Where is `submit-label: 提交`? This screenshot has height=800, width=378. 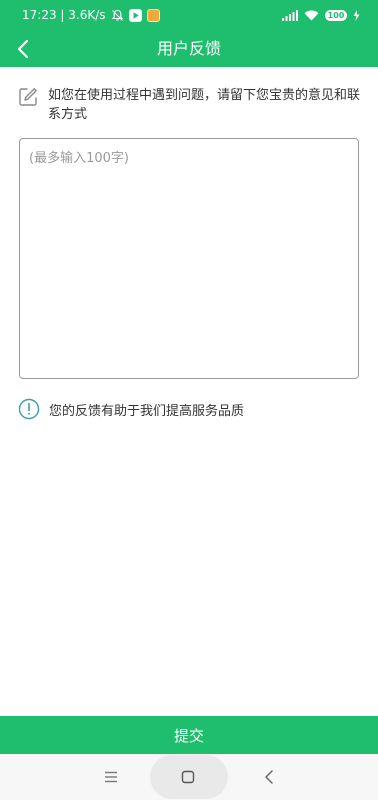
submit-label: 提交 is located at coordinates (188, 735).